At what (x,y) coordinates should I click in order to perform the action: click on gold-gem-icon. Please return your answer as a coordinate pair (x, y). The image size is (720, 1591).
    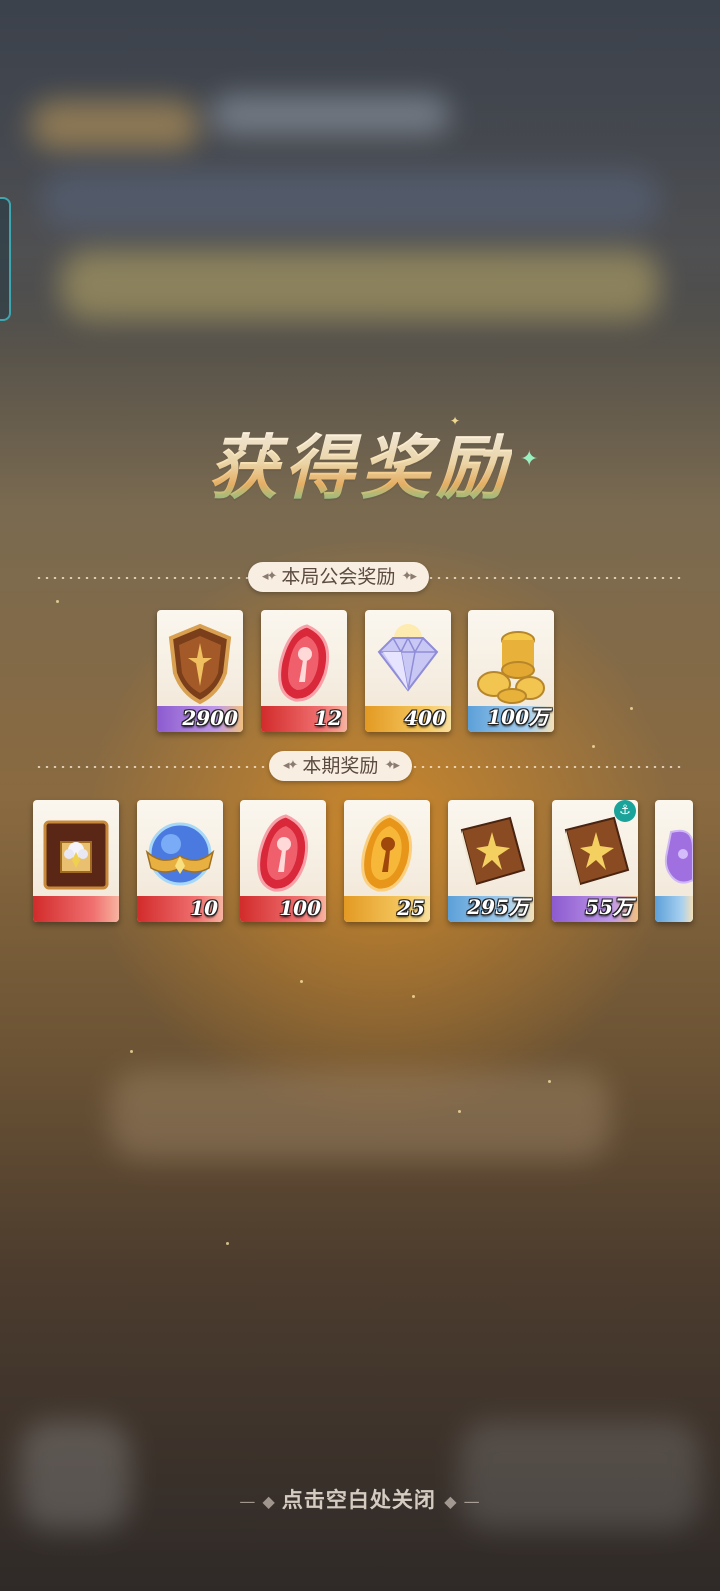
    Looking at the image, I should click on (387, 853).